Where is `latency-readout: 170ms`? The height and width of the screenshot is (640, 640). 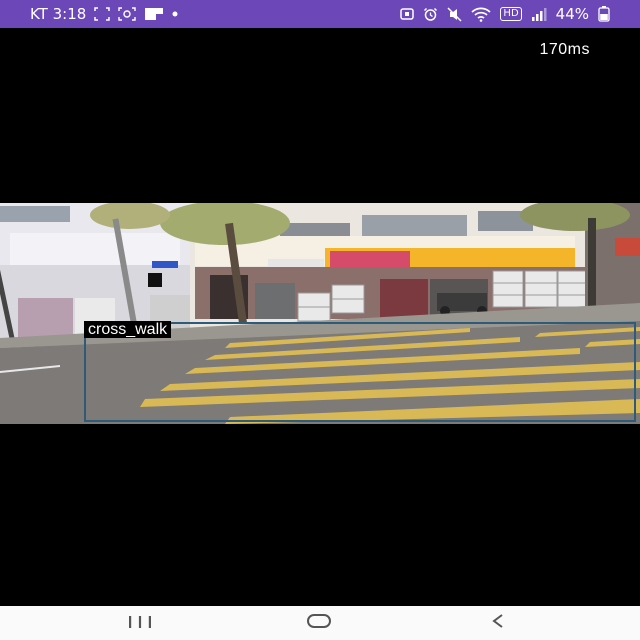
latency-readout: 170ms is located at coordinates (564, 49).